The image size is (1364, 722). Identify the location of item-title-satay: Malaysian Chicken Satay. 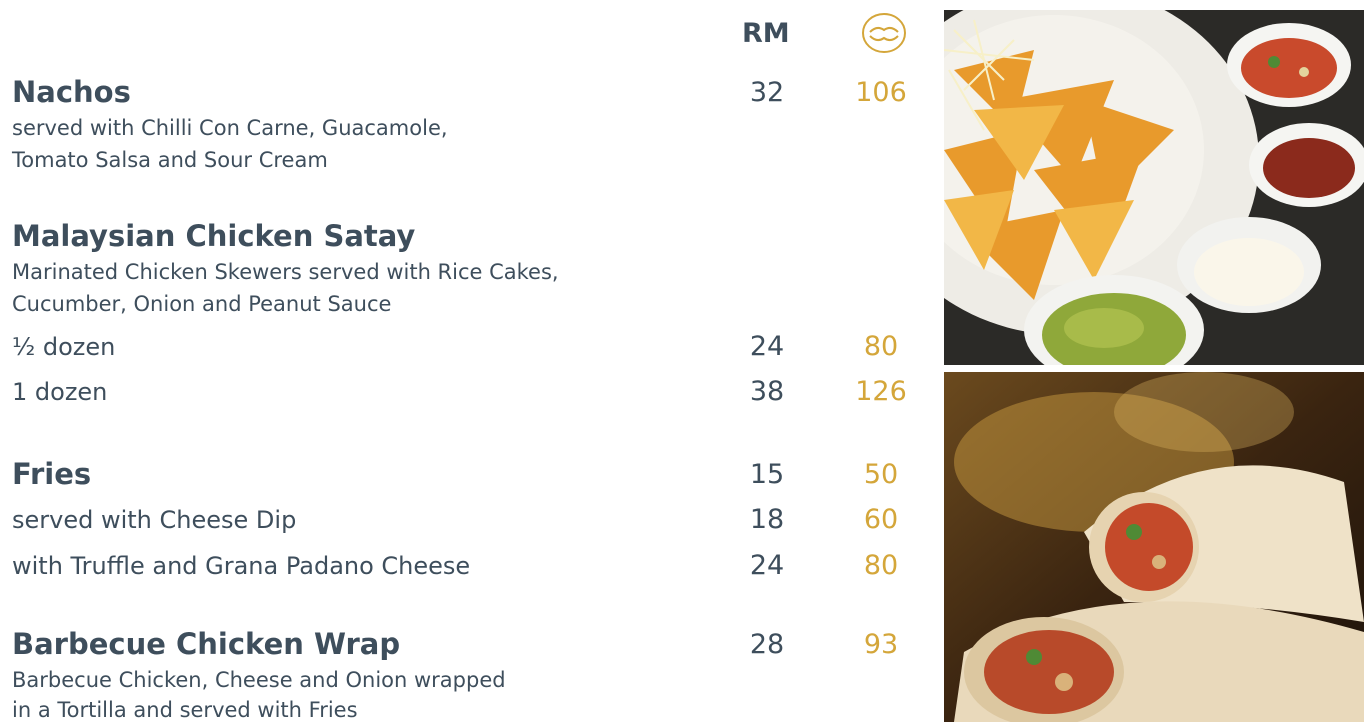
(214, 236).